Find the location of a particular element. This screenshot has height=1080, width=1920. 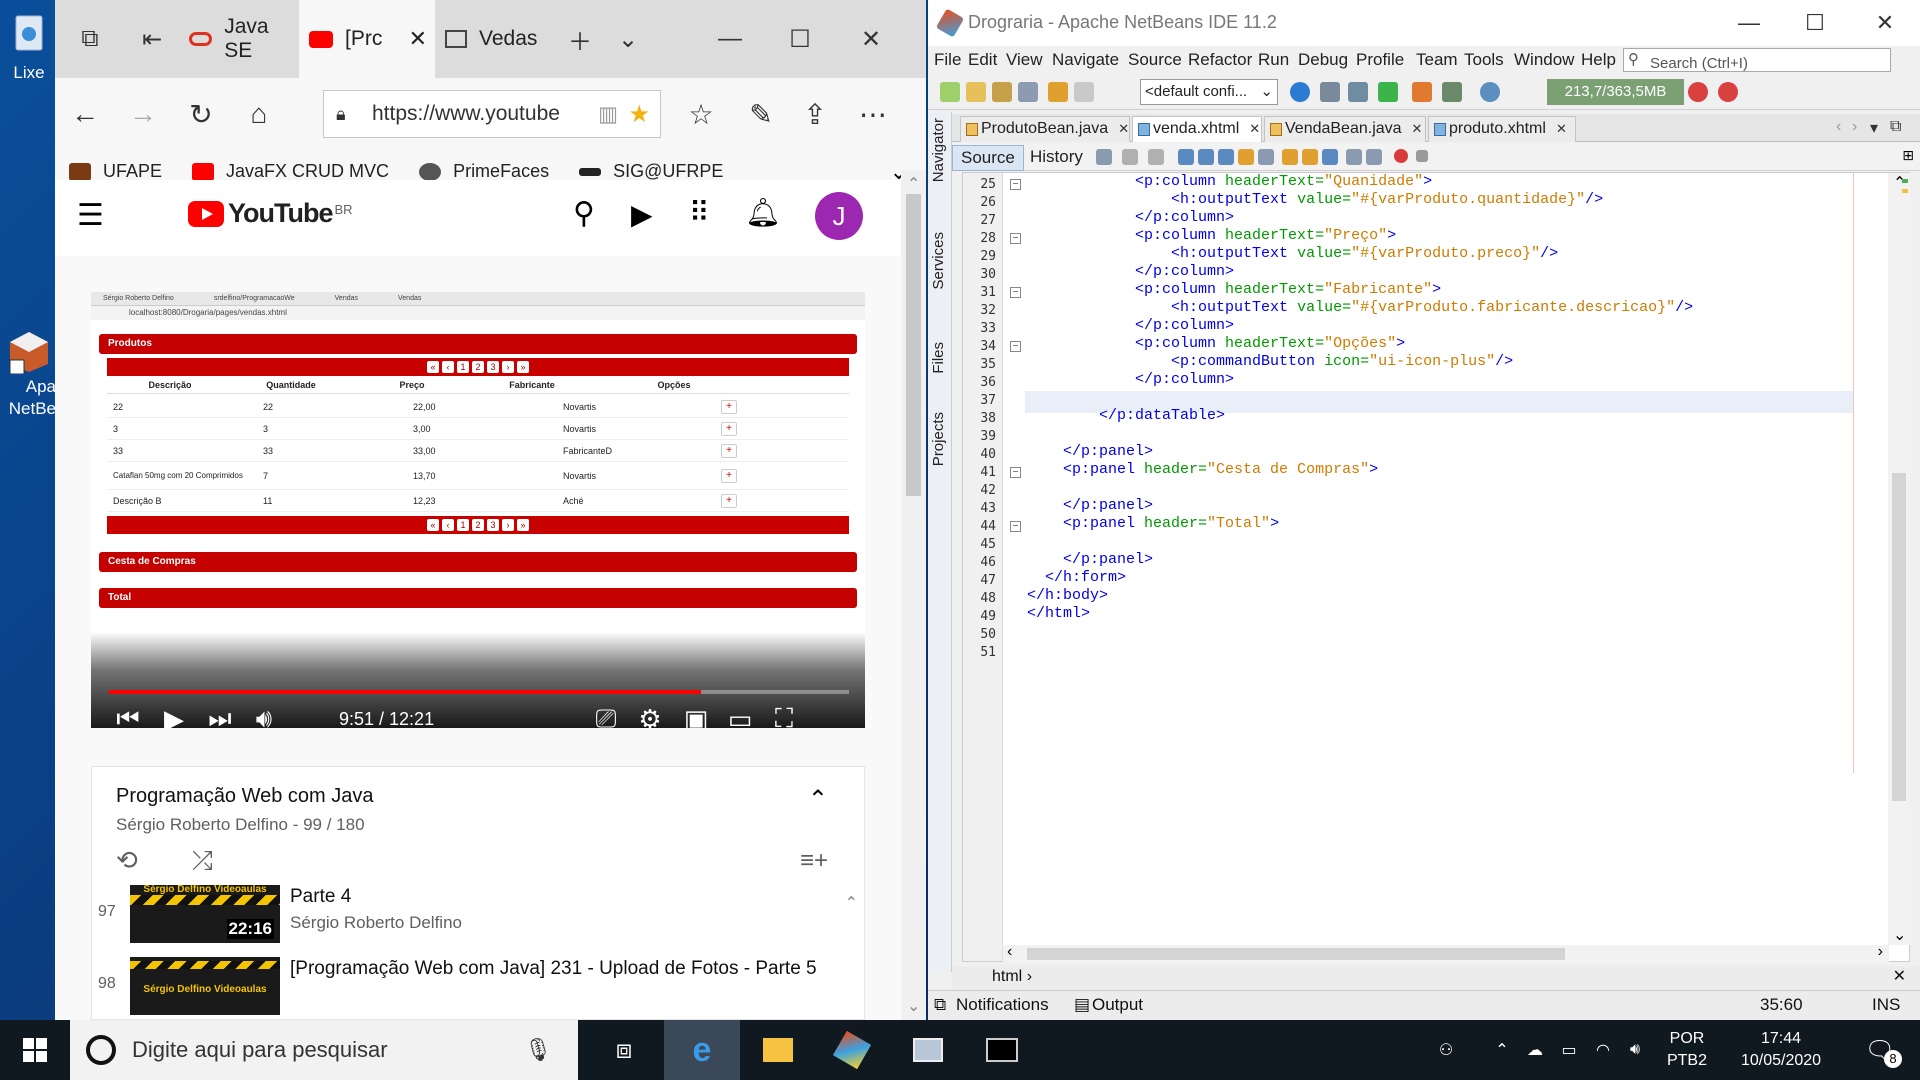

minimize-button: — is located at coordinates (1749, 23).